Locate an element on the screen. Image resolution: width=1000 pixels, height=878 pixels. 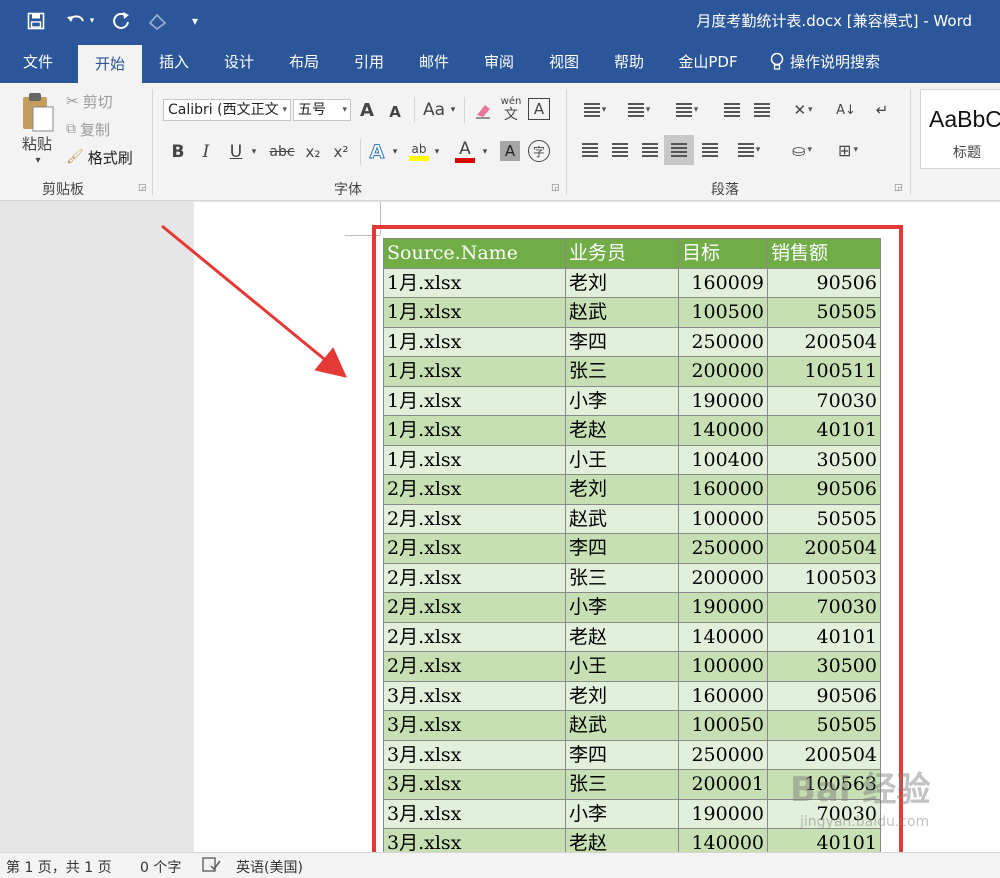
tab-layout: 布局 is located at coordinates (304, 62).